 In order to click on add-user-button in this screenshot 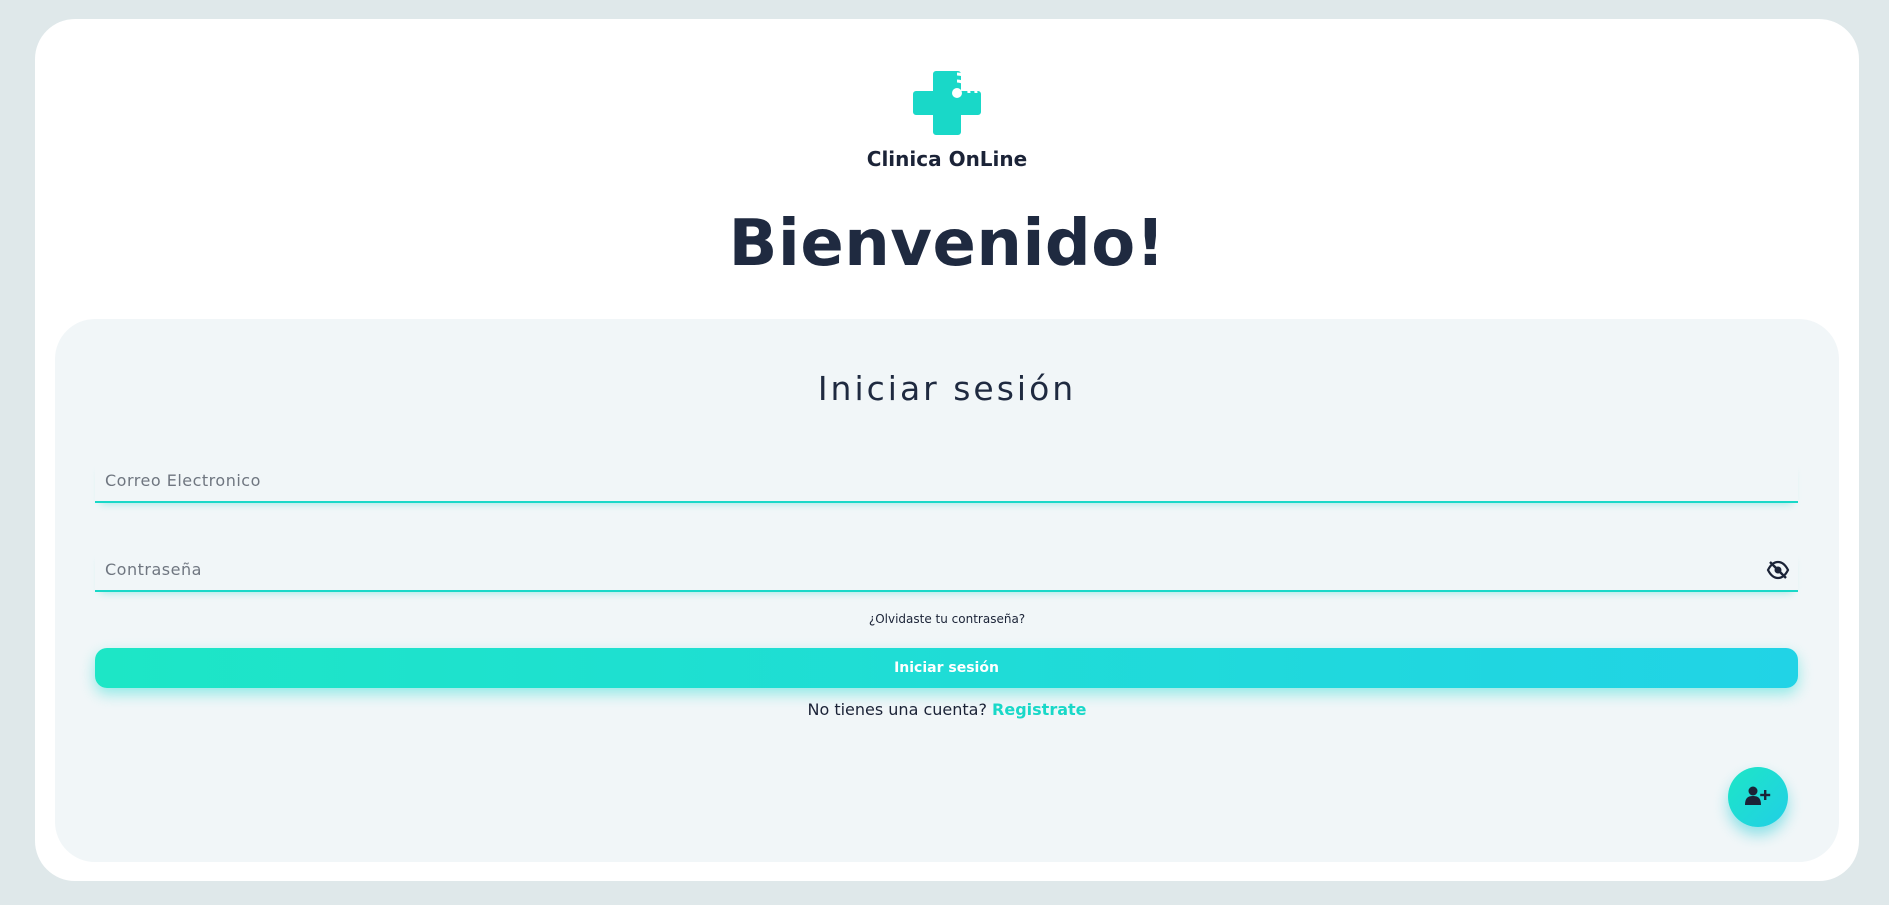, I will do `click(1758, 797)`.